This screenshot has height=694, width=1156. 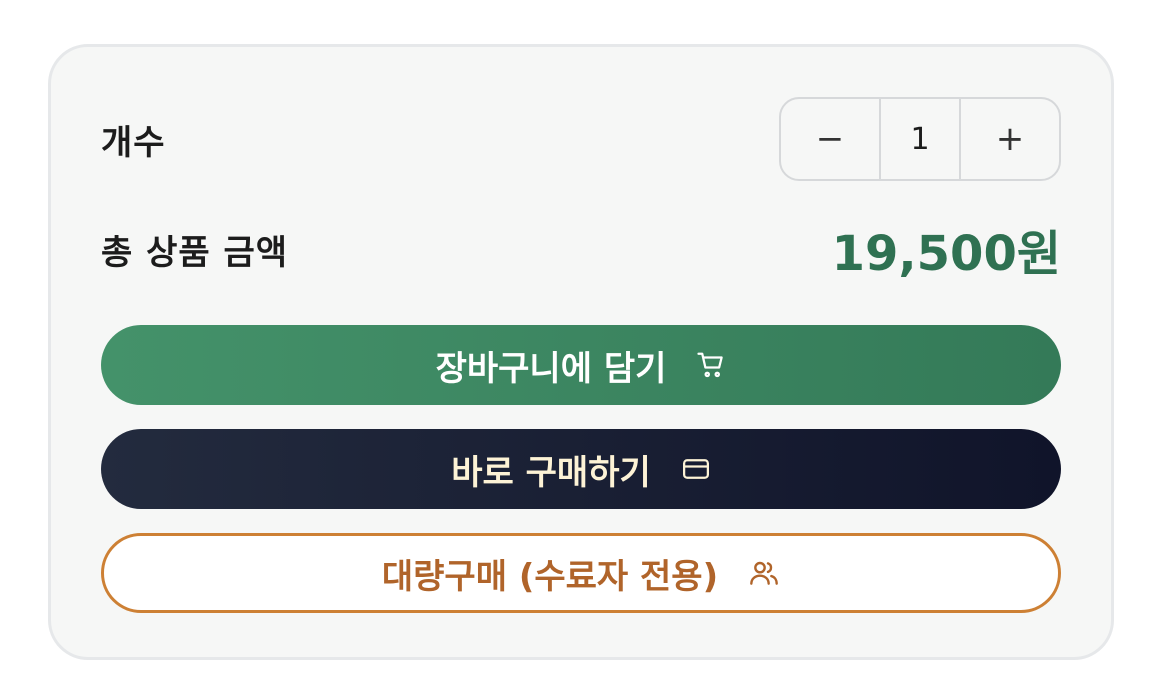 I want to click on total-price: 19,500원, so click(x=946, y=254).